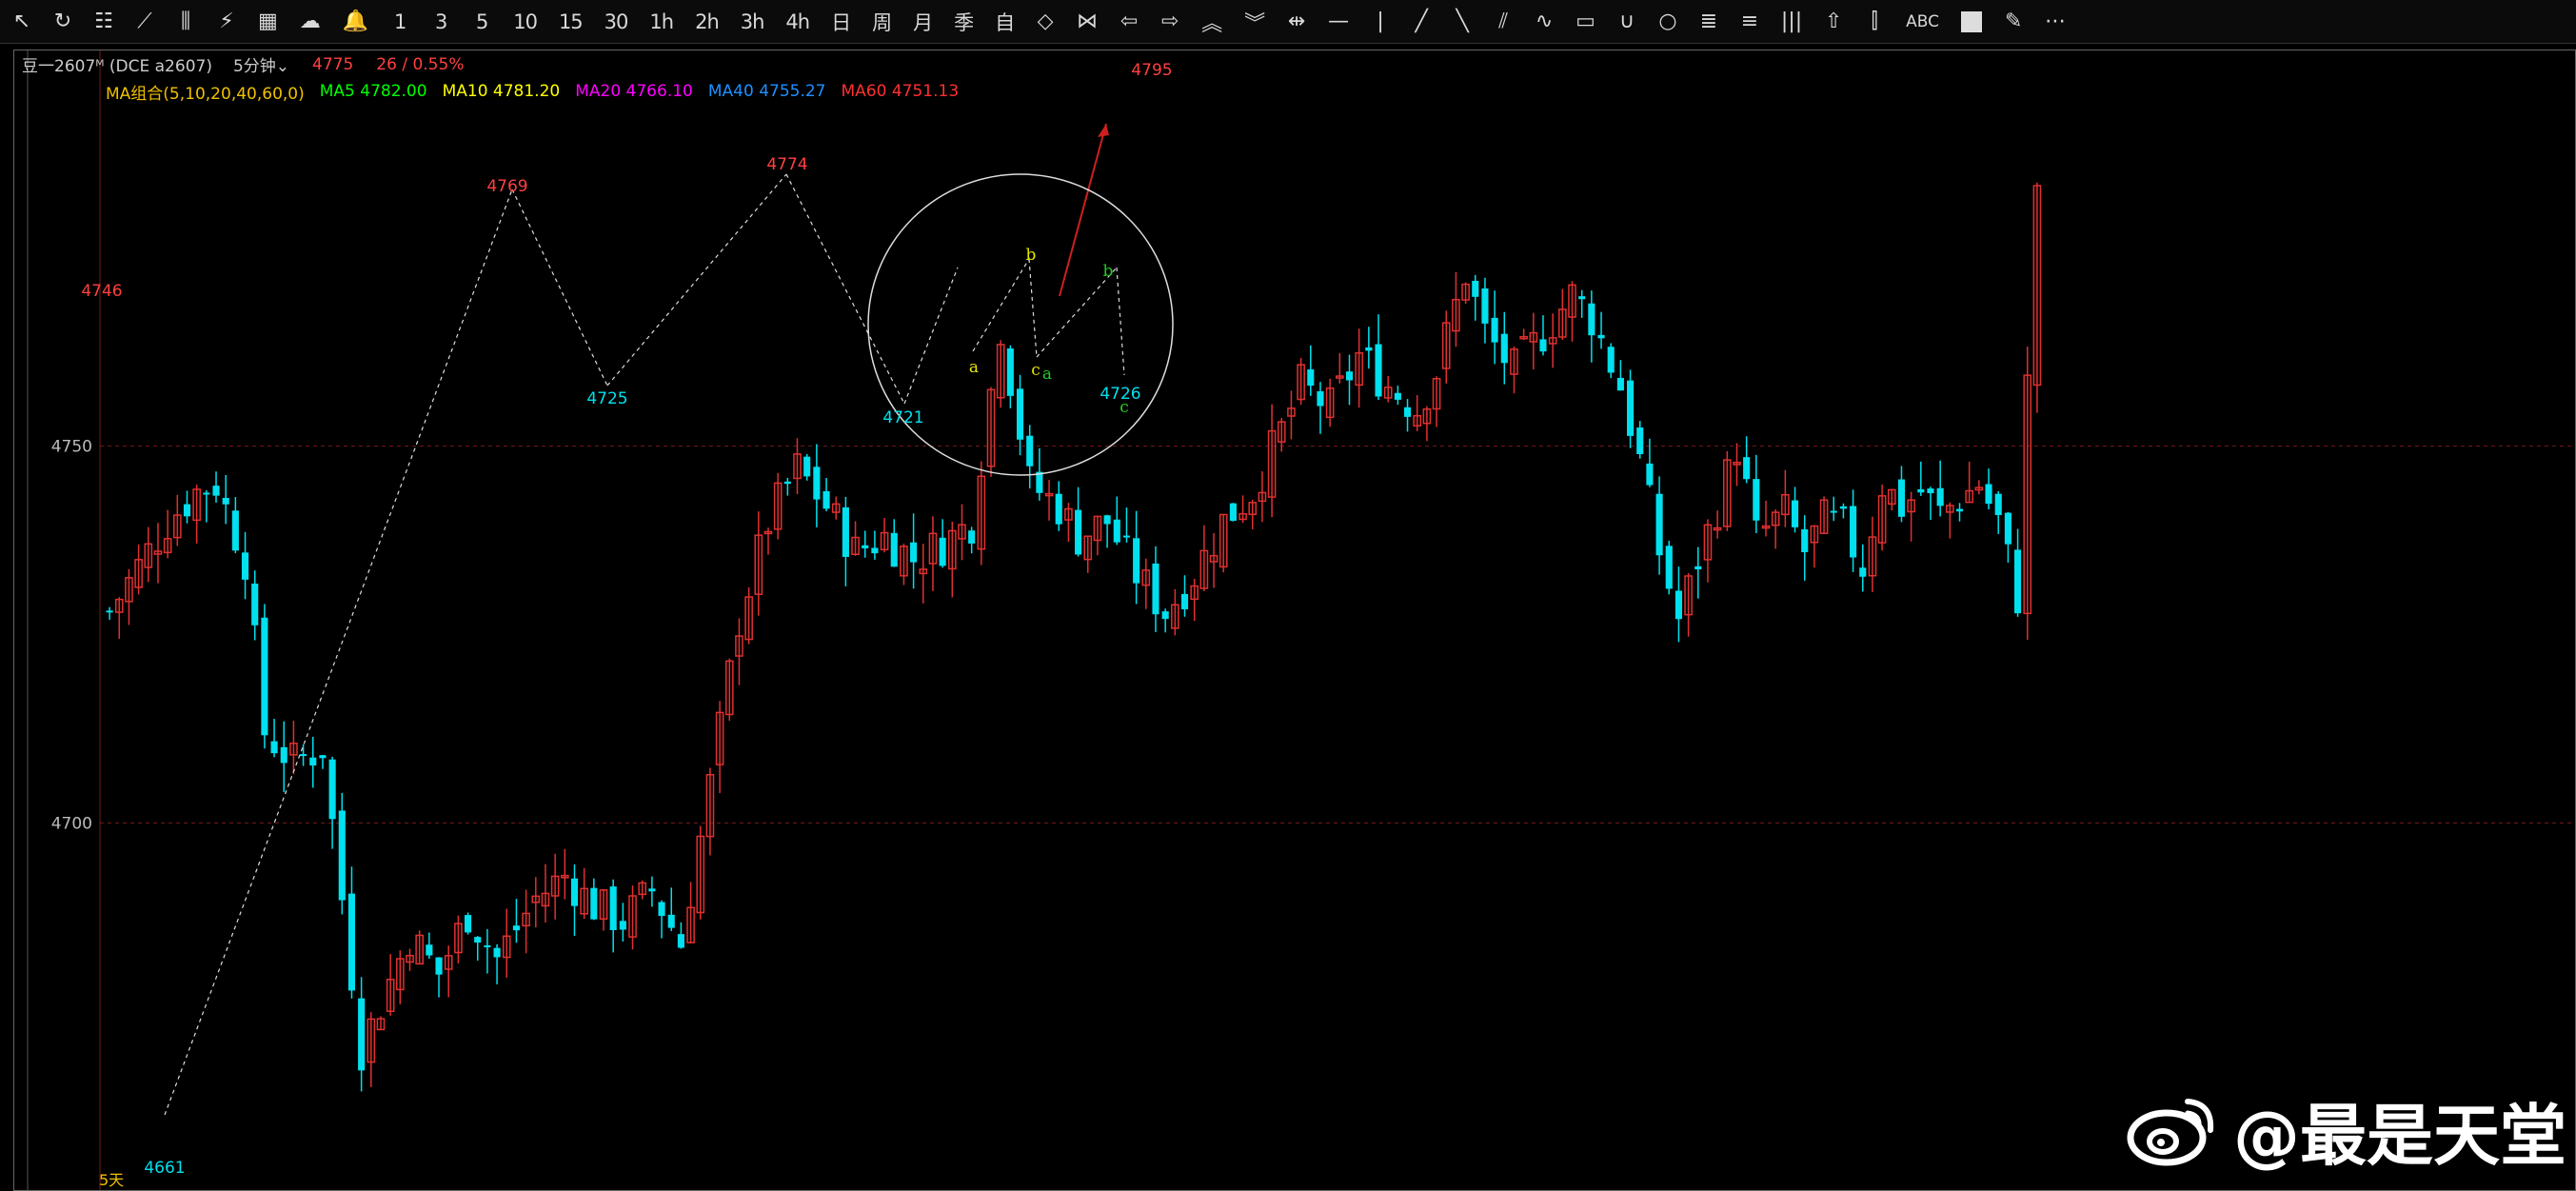 The image size is (2576, 1191). What do you see at coordinates (1338, 22) in the screenshot?
I see `horizontal-line-icon: —` at bounding box center [1338, 22].